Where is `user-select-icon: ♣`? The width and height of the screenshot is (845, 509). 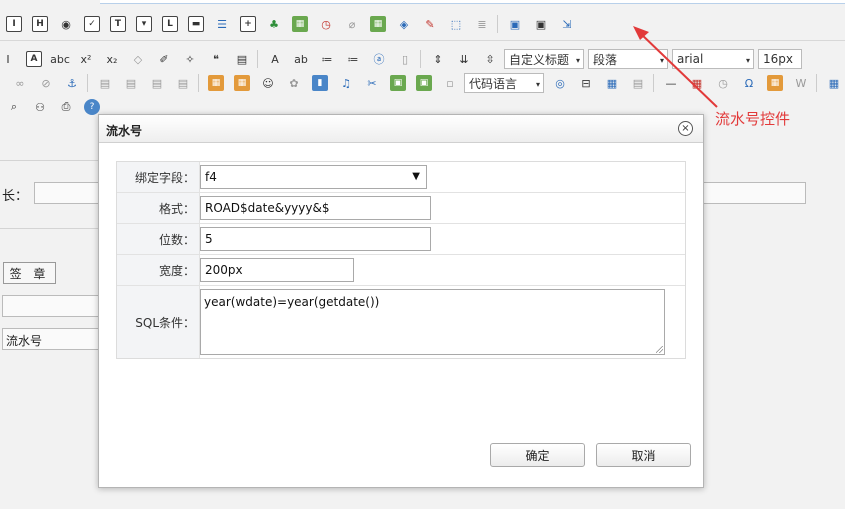
user-select-icon: ♣ is located at coordinates (274, 24).